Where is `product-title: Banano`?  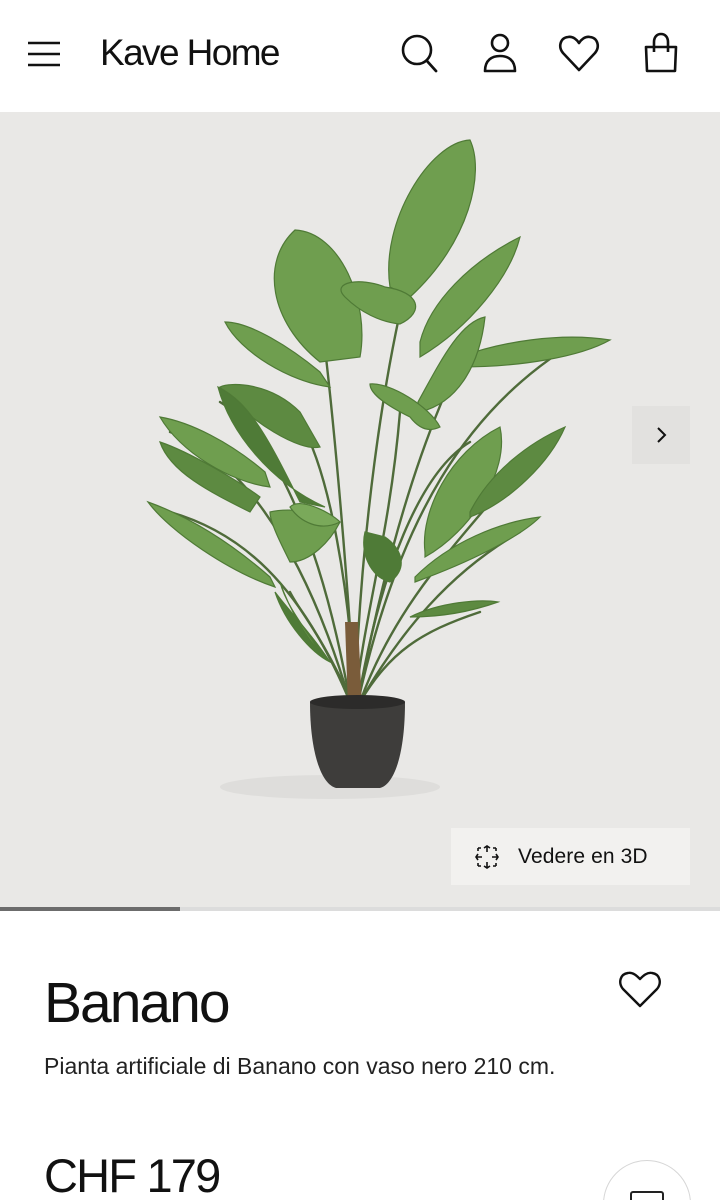 product-title: Banano is located at coordinates (137, 1003).